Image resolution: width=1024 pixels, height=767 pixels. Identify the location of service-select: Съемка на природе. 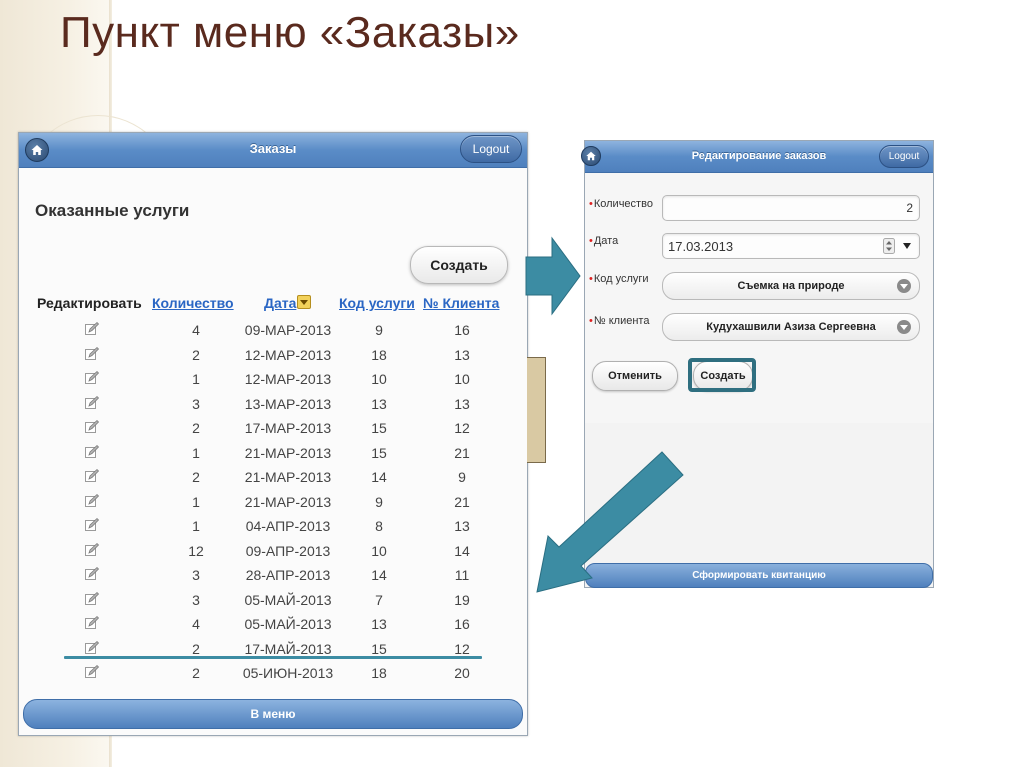
(791, 286).